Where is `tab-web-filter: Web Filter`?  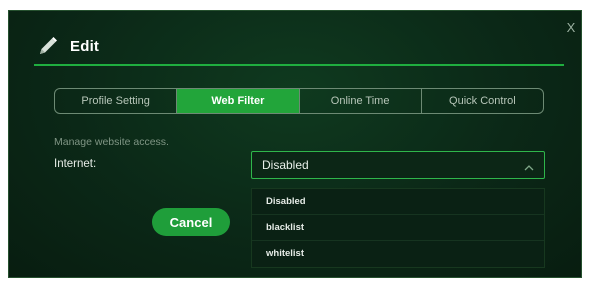
tab-web-filter: Web Filter is located at coordinates (238, 101).